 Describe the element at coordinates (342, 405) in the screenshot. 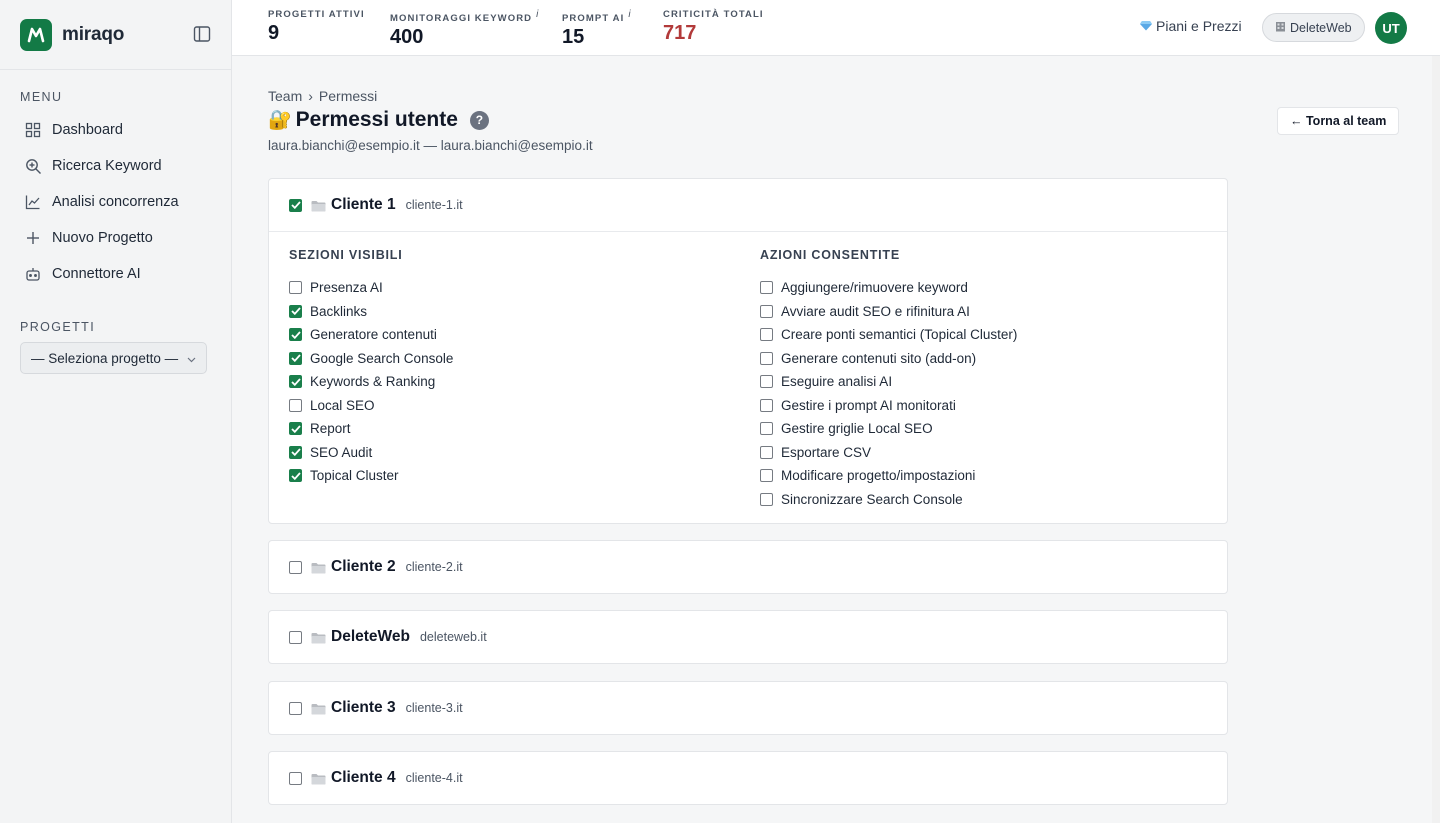

I see `permission-label: Local SEO` at that location.